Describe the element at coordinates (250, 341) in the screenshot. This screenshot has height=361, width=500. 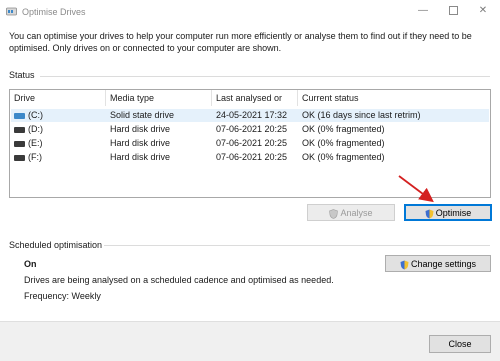
I see `footer-bar` at that location.